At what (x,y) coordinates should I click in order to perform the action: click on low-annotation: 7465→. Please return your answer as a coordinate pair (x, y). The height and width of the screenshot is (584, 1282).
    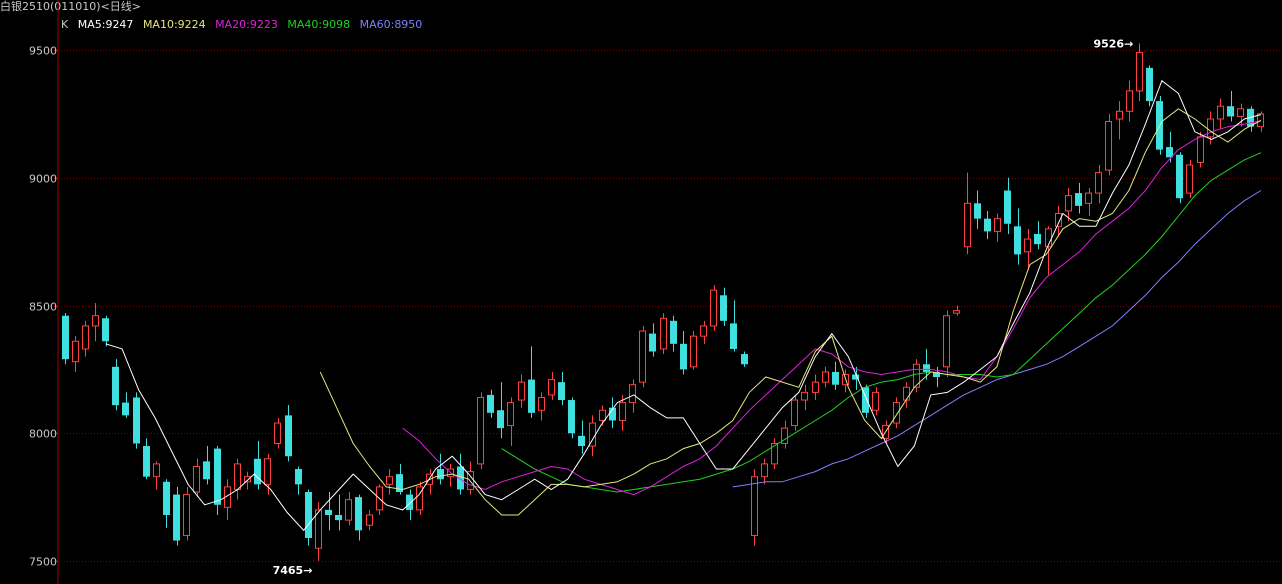
    Looking at the image, I should click on (293, 570).